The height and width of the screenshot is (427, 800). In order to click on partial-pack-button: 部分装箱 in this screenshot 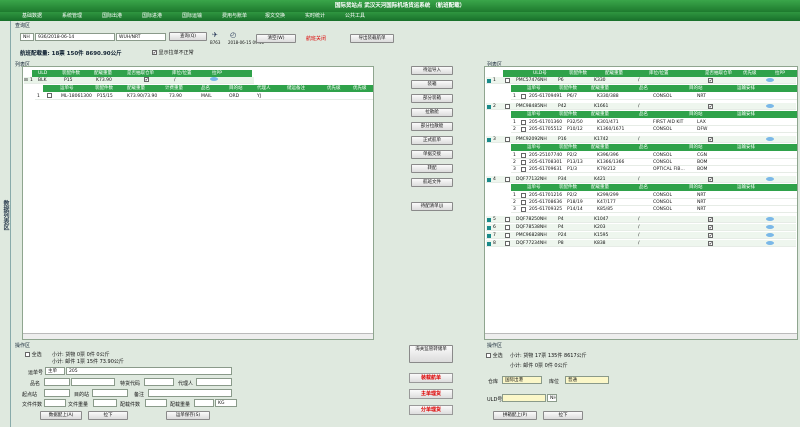, I will do `click(432, 98)`.